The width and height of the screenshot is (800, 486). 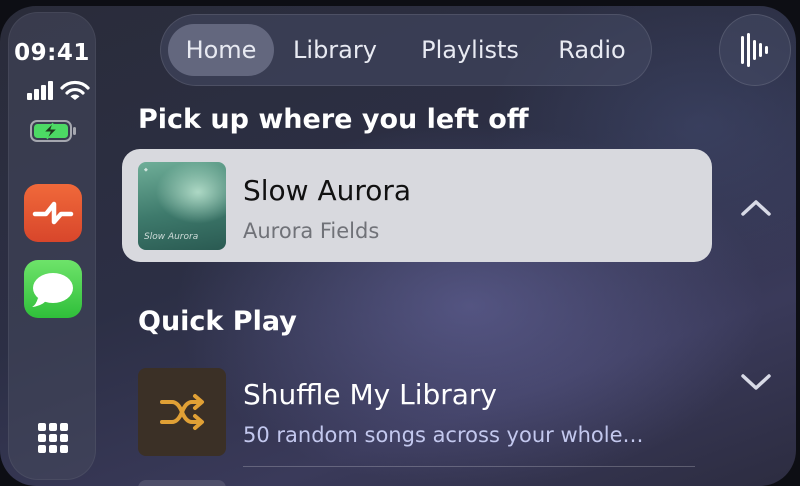 What do you see at coordinates (58, 92) in the screenshot?
I see `status-indicators` at bounding box center [58, 92].